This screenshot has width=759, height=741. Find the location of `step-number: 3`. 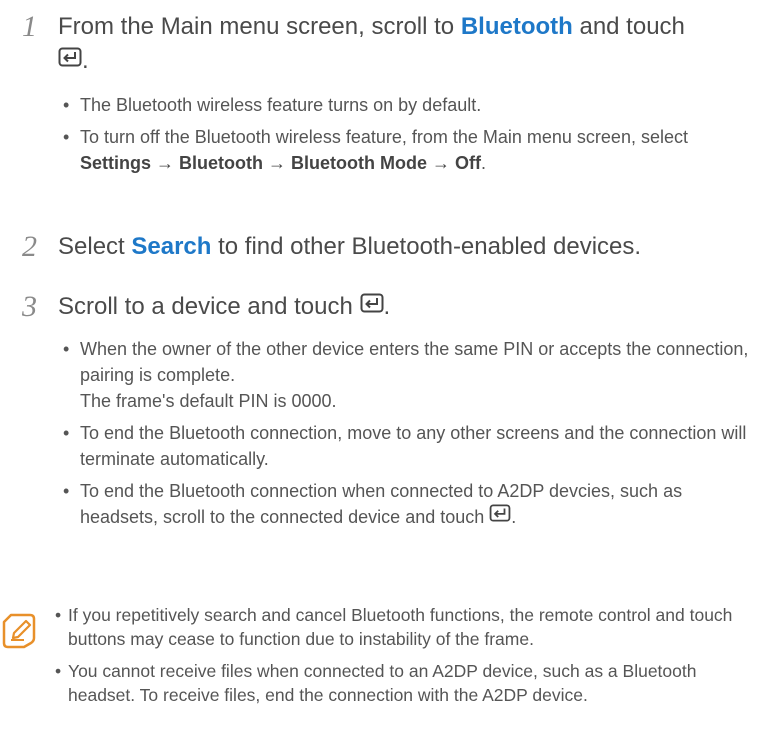

step-number: 3 is located at coordinates (29, 306).